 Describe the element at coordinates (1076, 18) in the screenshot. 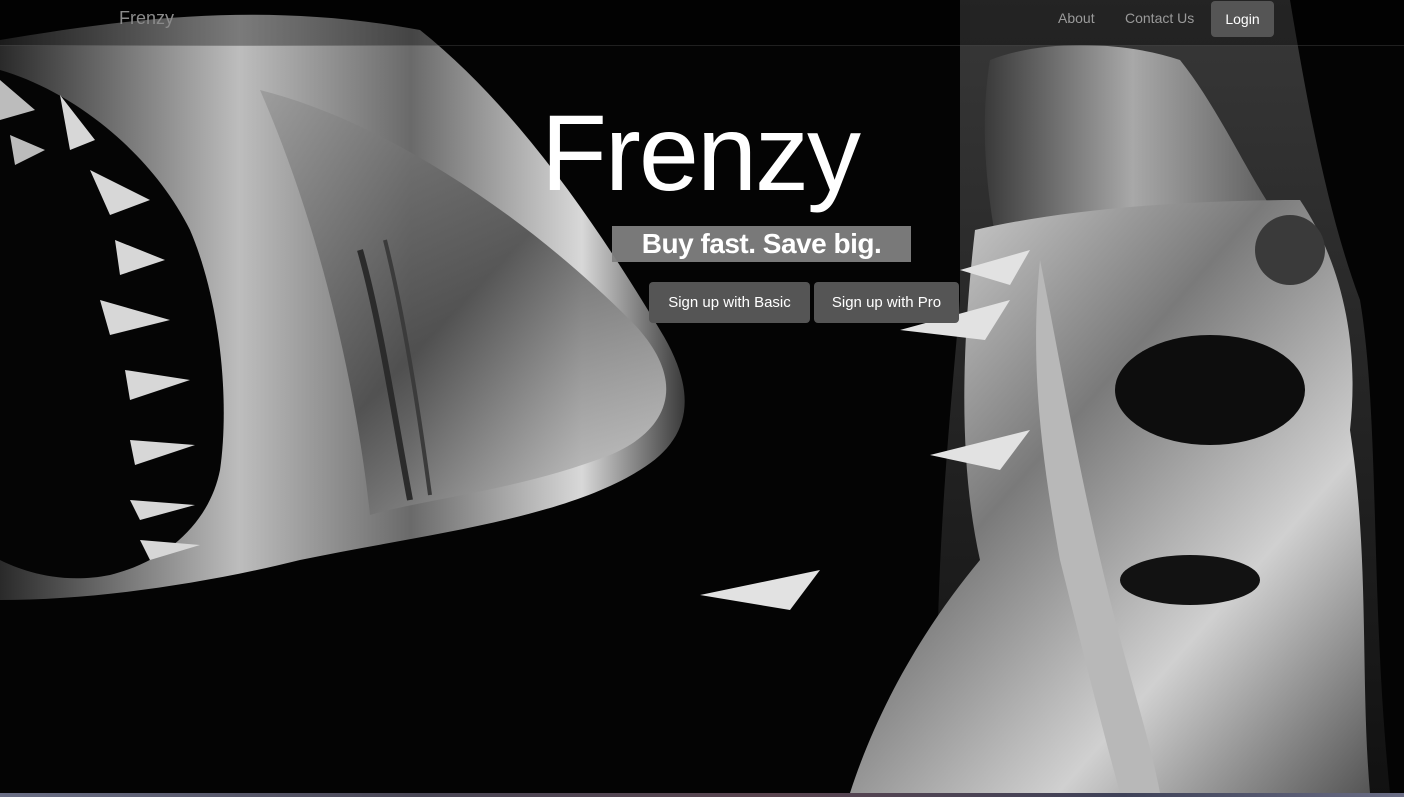

I see `nav-link-about: About` at that location.